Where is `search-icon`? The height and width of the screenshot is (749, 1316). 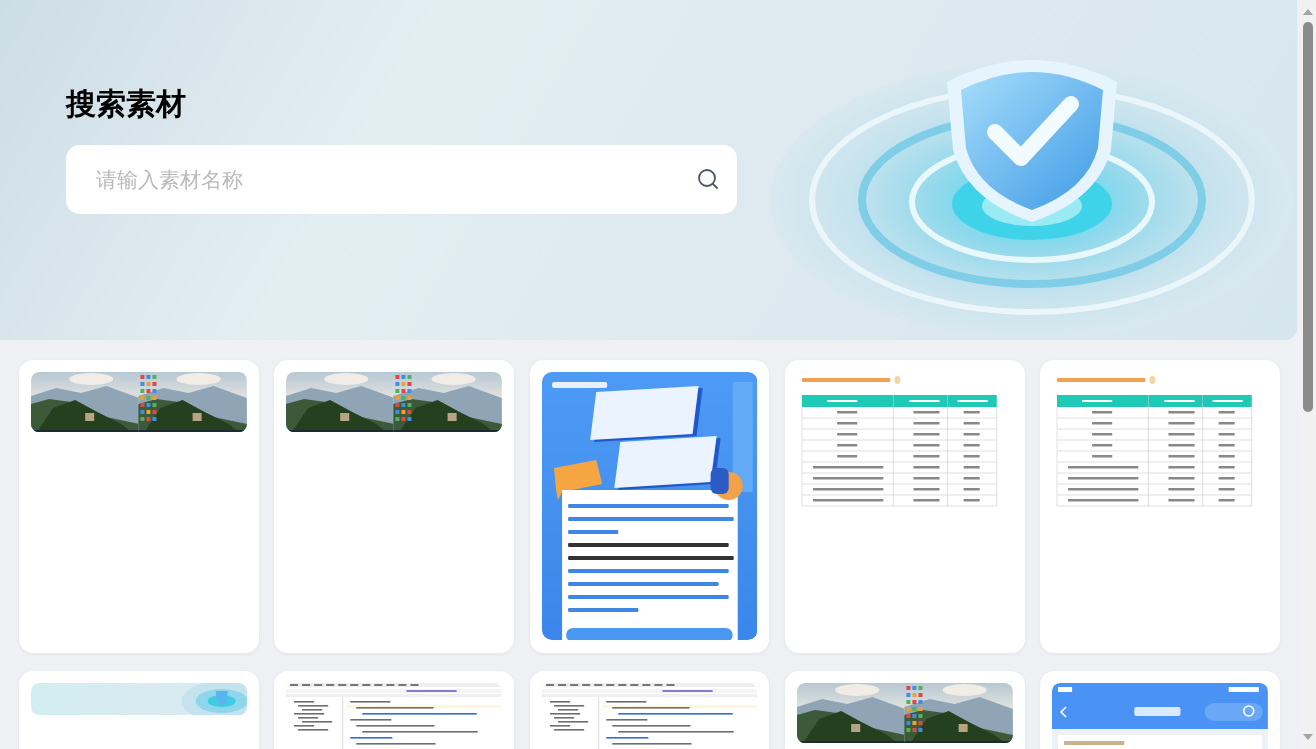
search-icon is located at coordinates (708, 179).